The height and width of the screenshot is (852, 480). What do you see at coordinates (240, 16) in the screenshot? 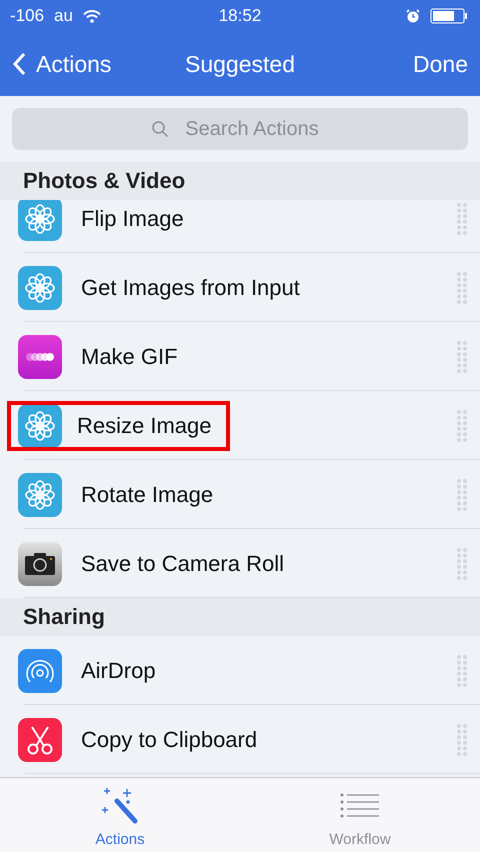
I see `status-time: 18:52` at bounding box center [240, 16].